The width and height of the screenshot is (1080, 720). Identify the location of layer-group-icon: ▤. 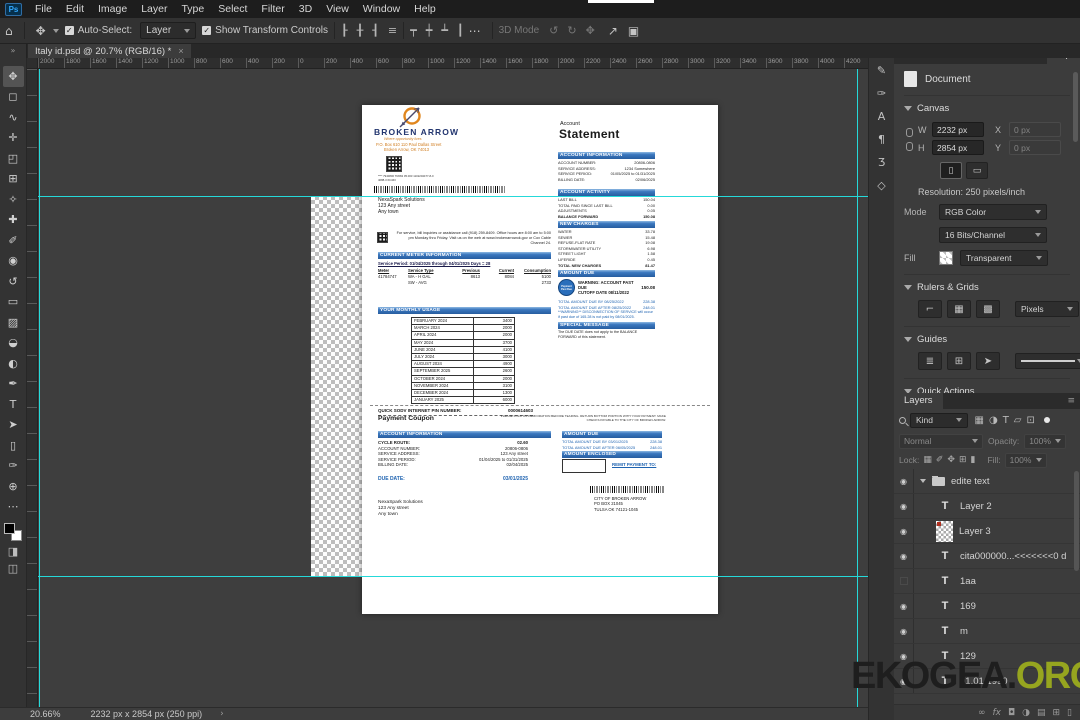
(1041, 713).